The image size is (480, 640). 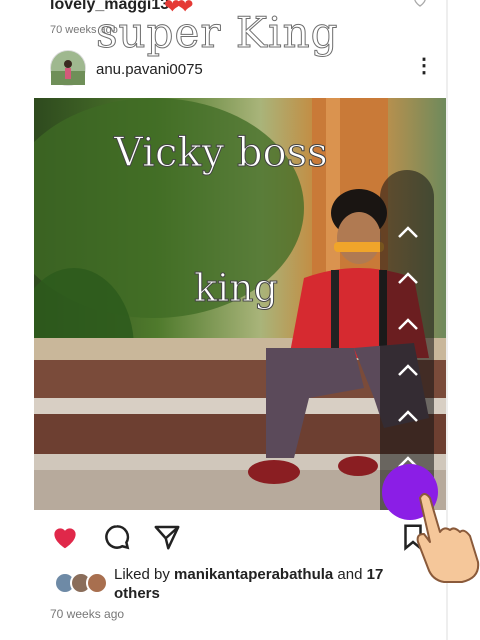 What do you see at coordinates (82, 583) in the screenshot?
I see `liked-by-avatars` at bounding box center [82, 583].